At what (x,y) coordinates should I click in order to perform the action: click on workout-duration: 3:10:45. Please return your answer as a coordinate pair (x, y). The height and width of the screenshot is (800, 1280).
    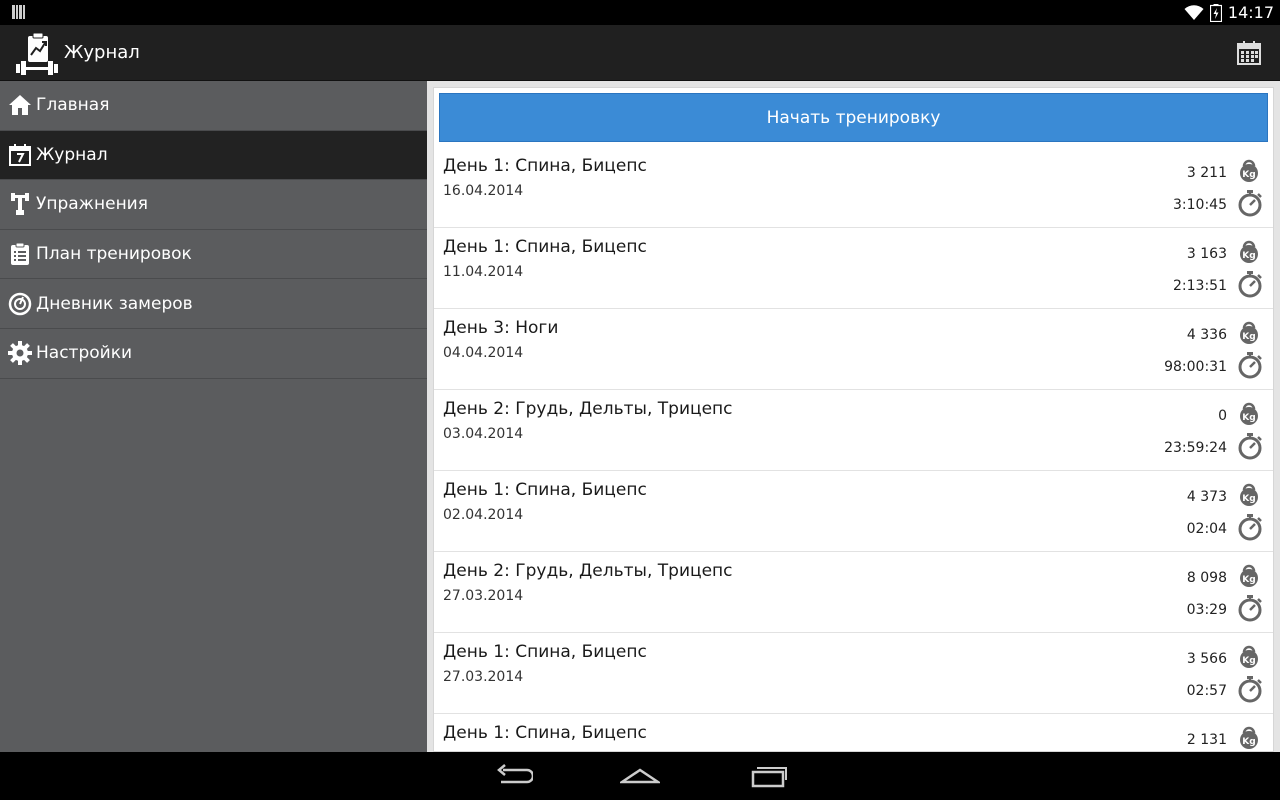
    Looking at the image, I should click on (1200, 205).